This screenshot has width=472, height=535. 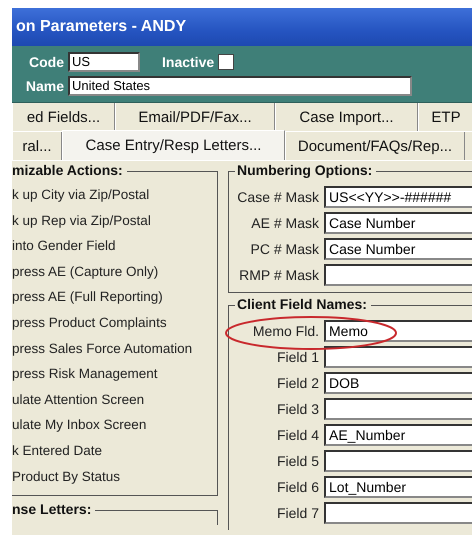 What do you see at coordinates (297, 383) in the screenshot?
I see `field-label: Field 2` at bounding box center [297, 383].